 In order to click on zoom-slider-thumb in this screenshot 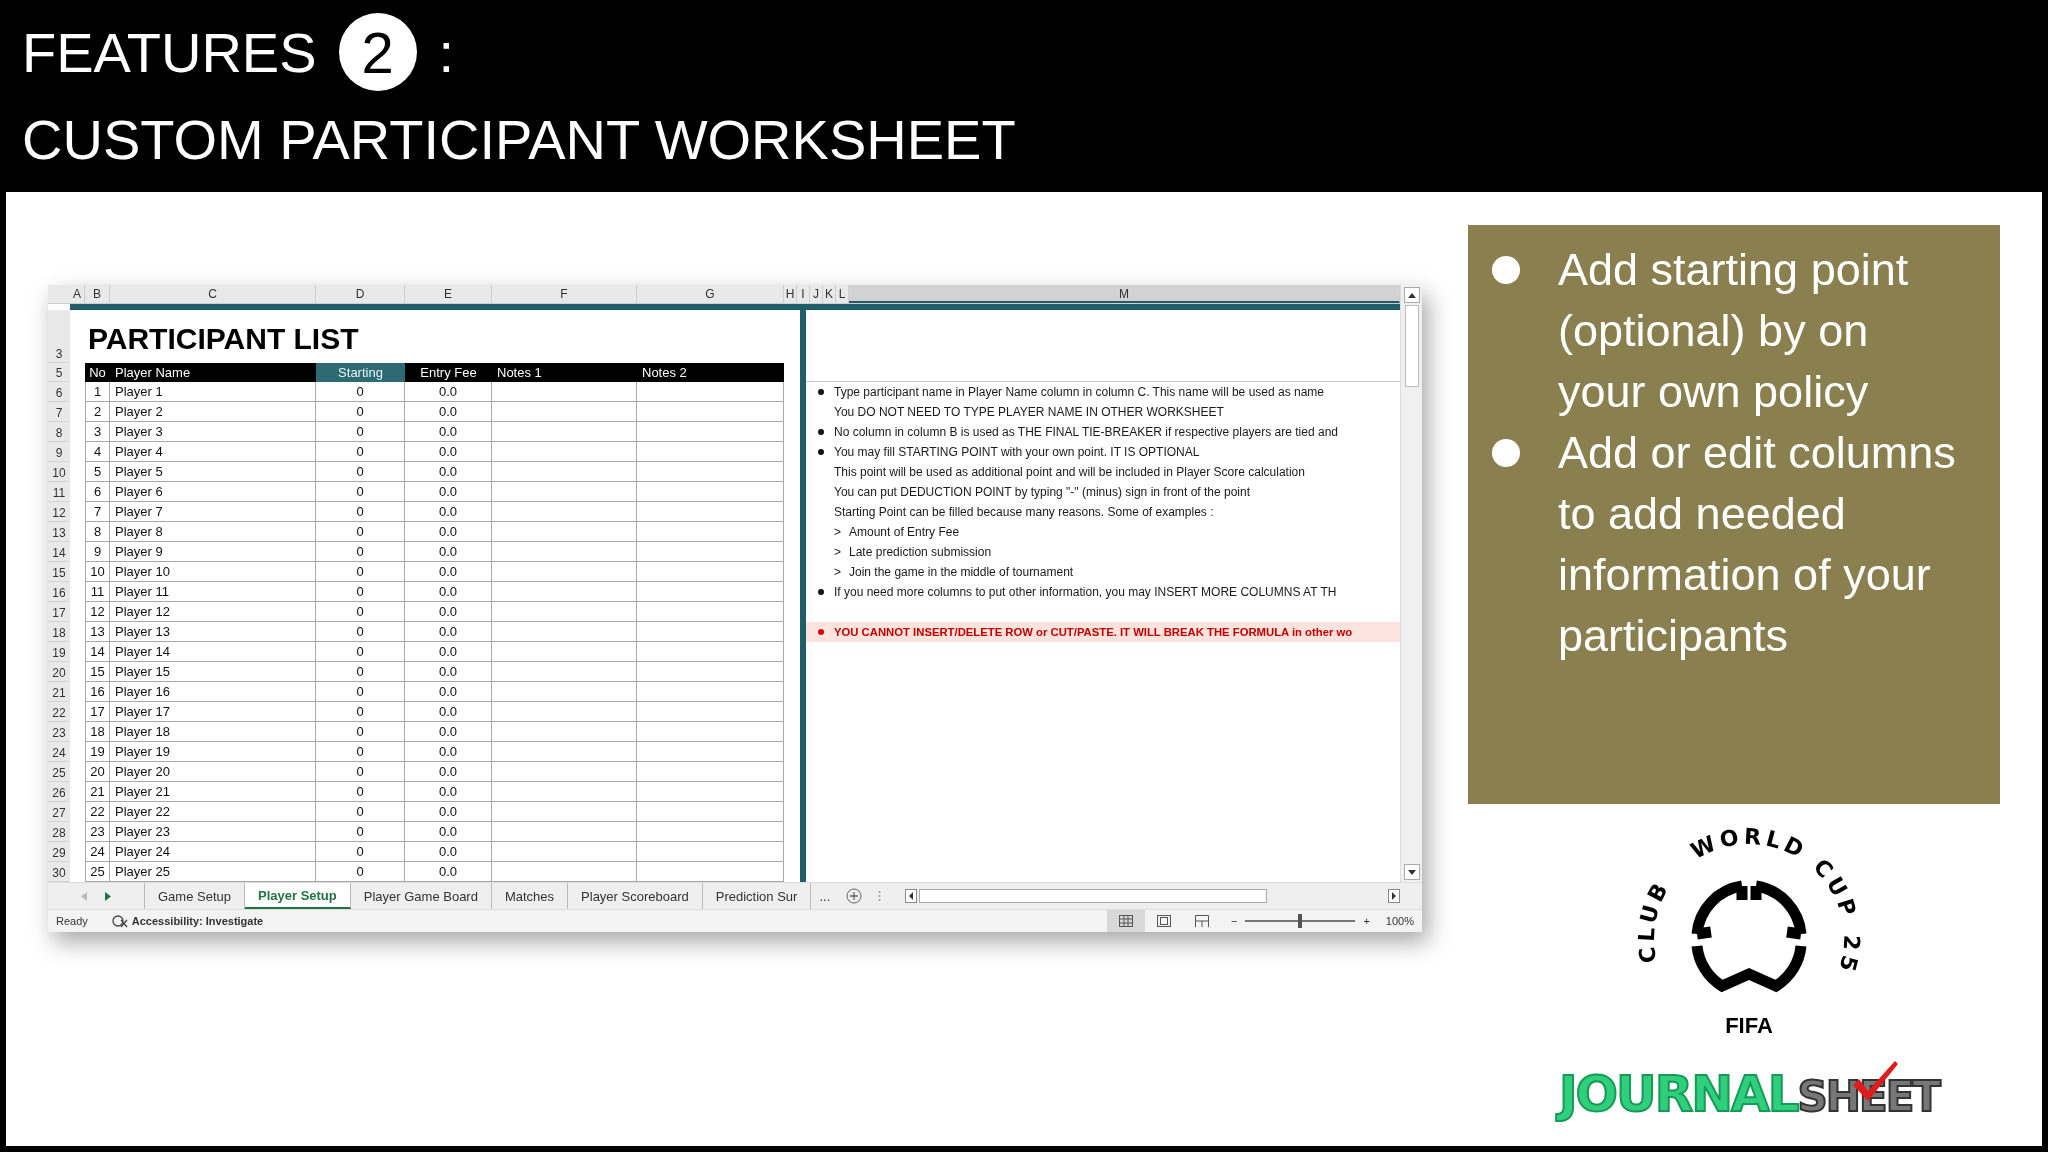, I will do `click(1300, 921)`.